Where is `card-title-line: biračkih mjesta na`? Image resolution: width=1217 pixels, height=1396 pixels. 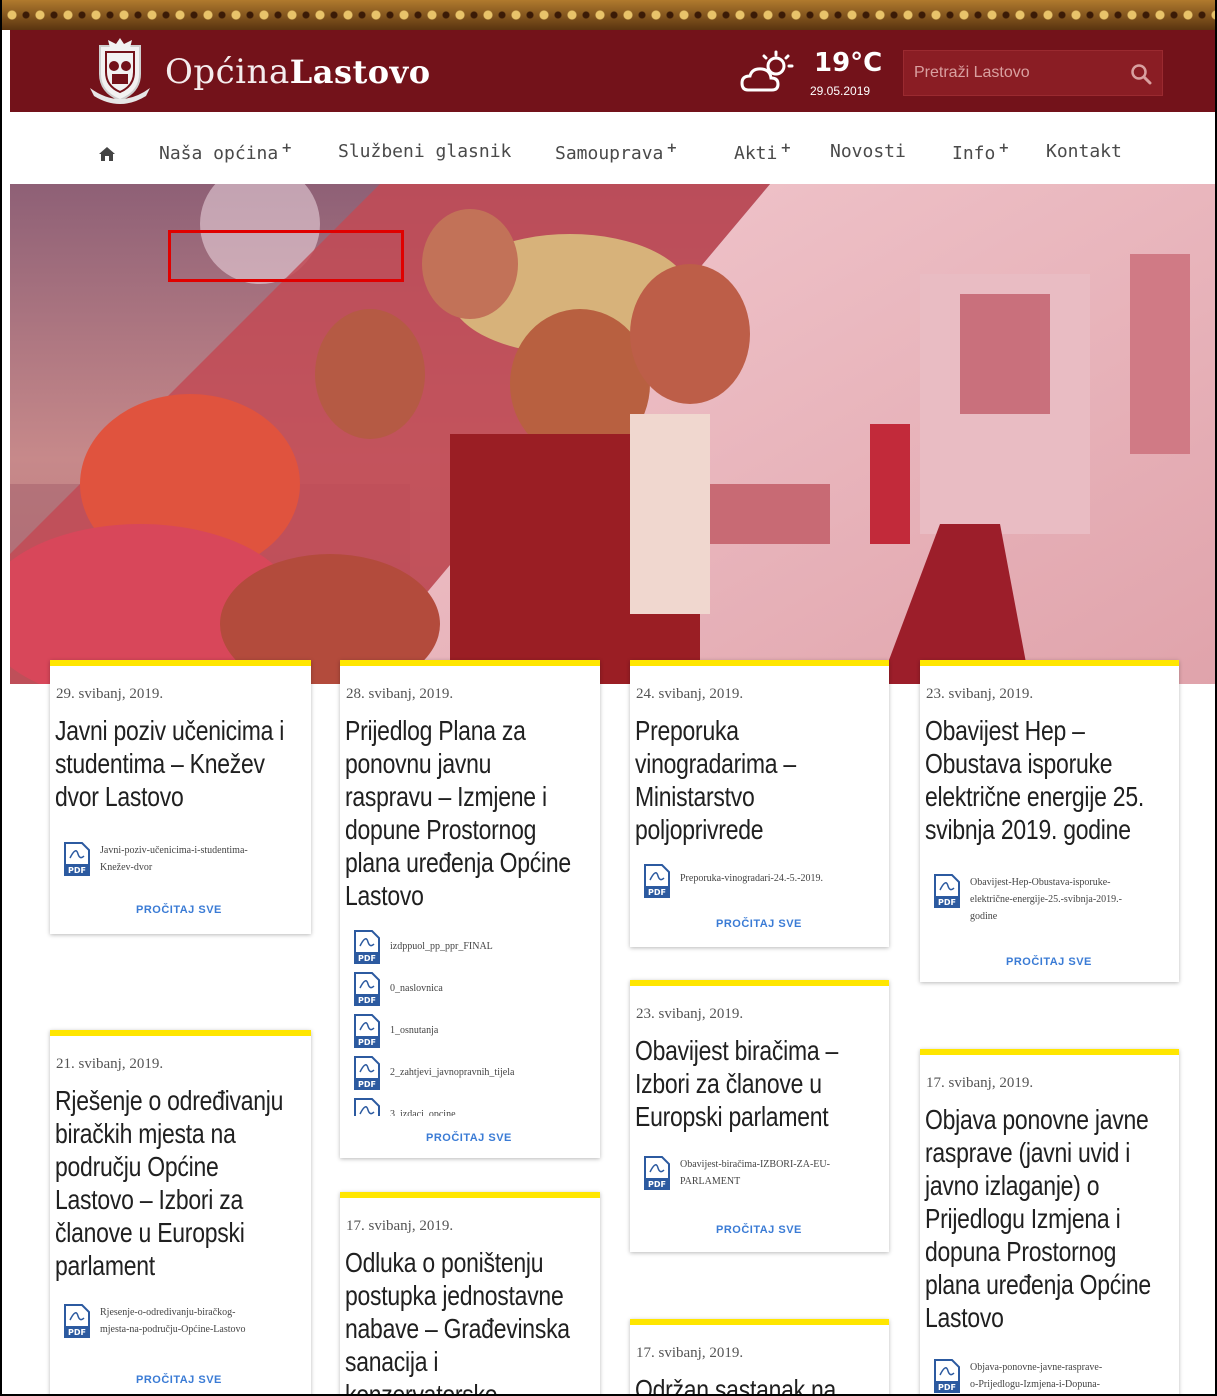
card-title-line: biračkih mjesta na is located at coordinates (145, 1133).